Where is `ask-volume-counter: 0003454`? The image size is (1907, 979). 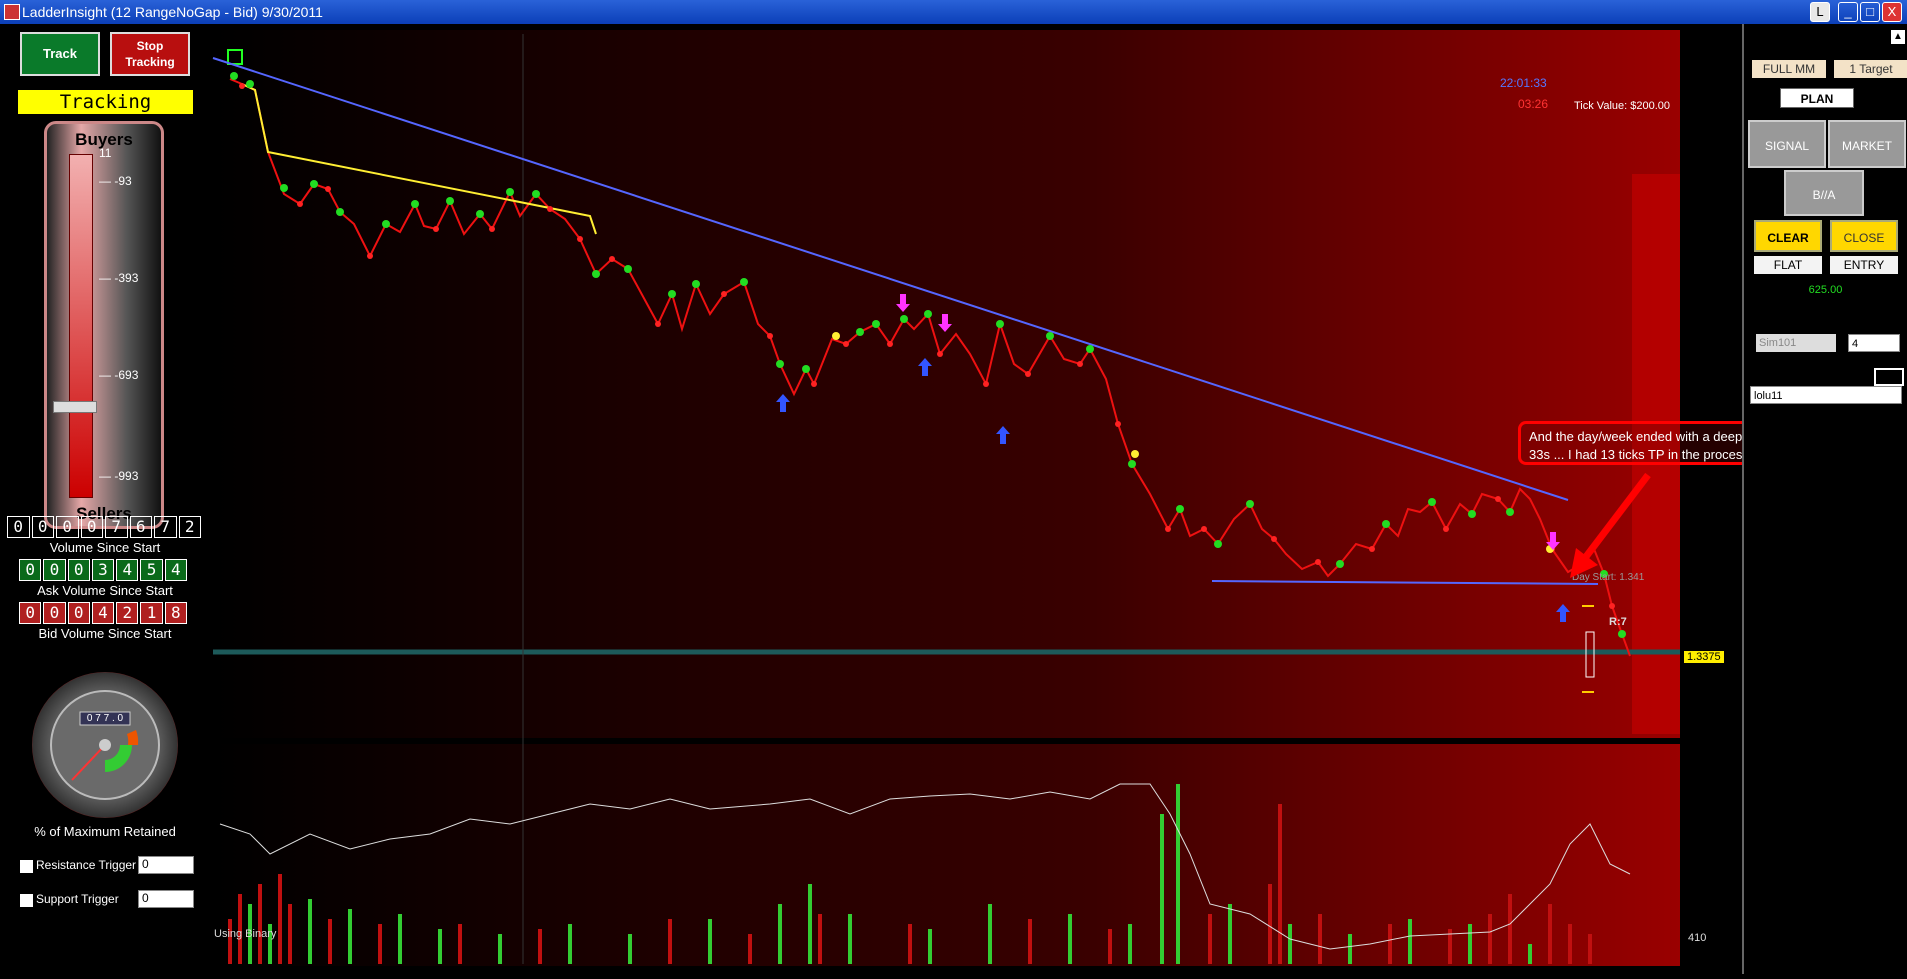
ask-volume-counter: 0003454 is located at coordinates (103, 570).